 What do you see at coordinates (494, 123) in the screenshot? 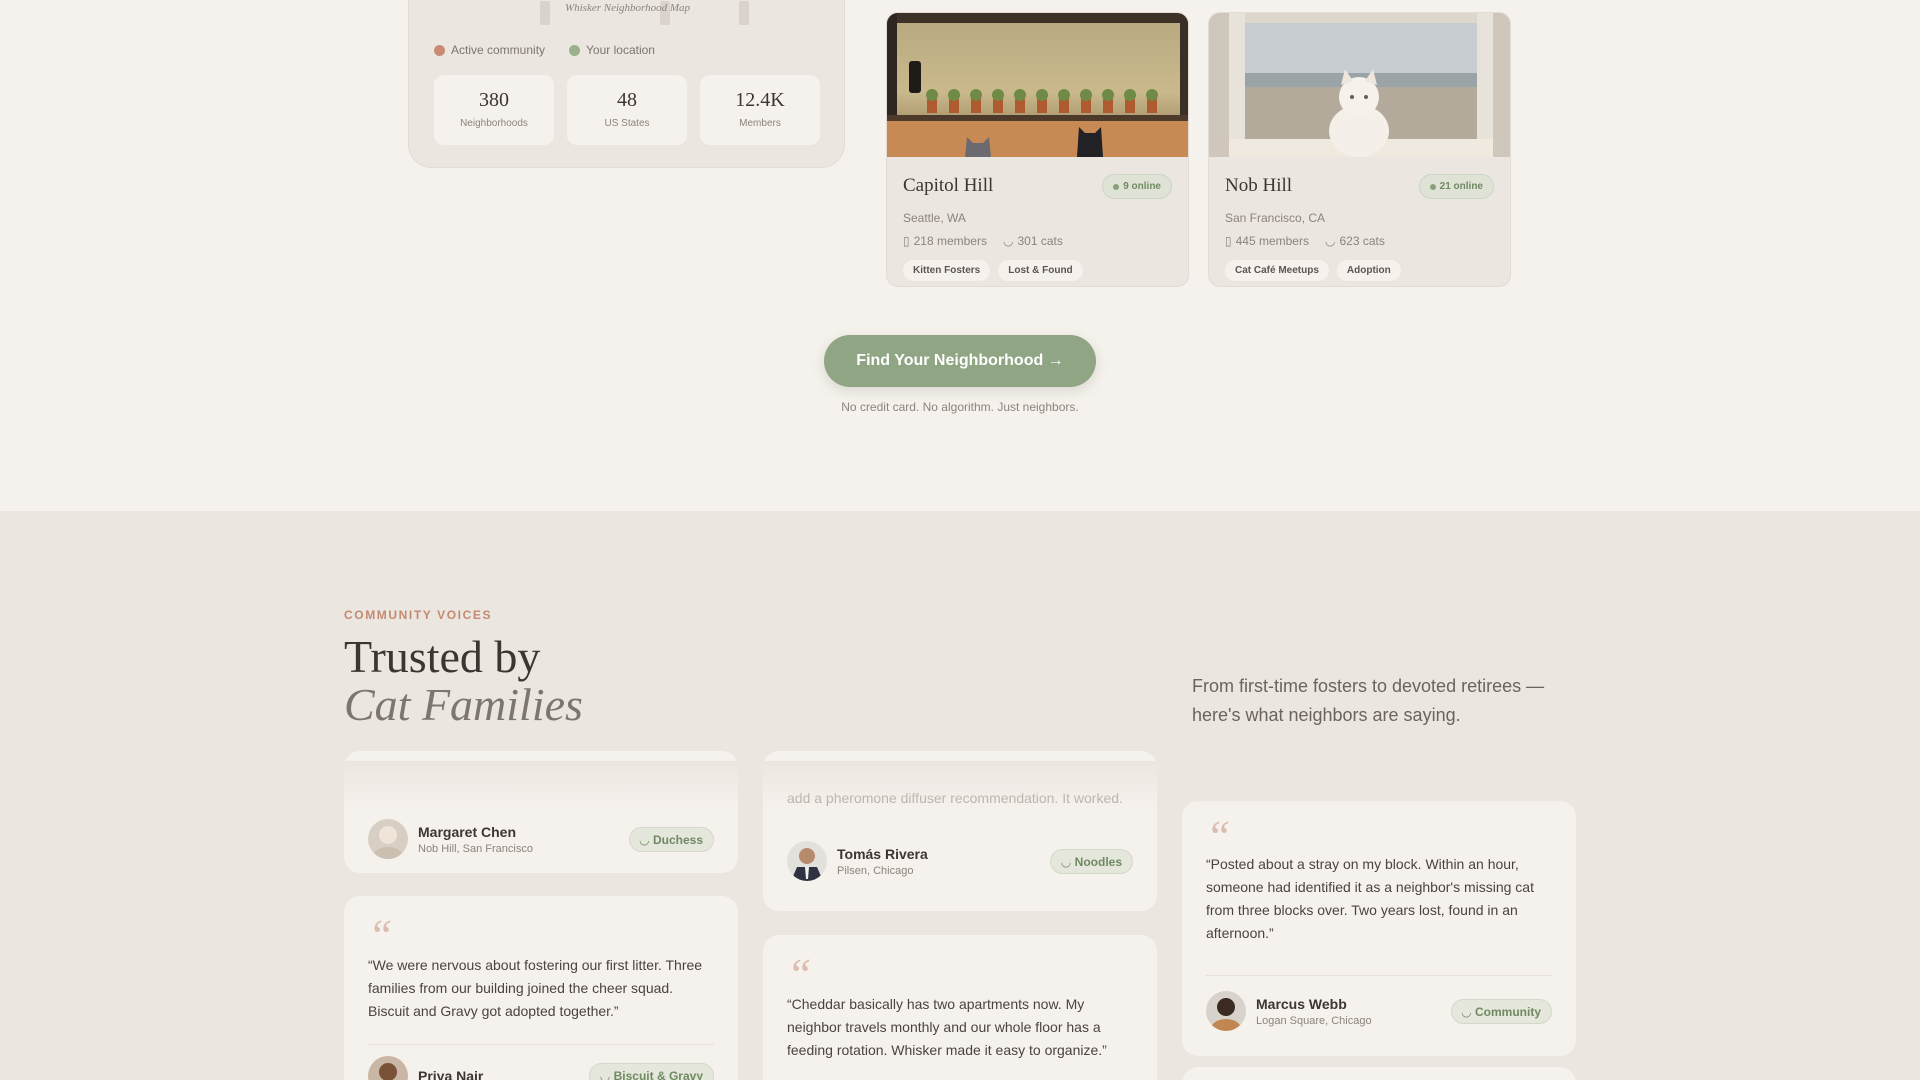
I see `stat-label: Neighborhoods` at bounding box center [494, 123].